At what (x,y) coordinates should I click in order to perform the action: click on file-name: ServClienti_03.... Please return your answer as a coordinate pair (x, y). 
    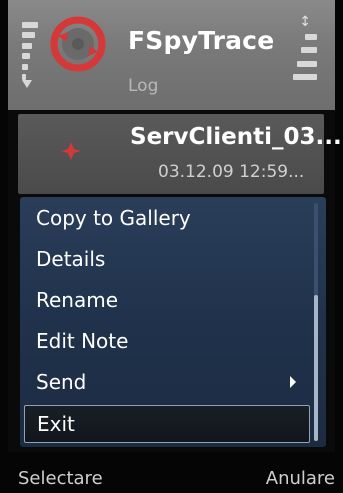
    Looking at the image, I should click on (236, 137).